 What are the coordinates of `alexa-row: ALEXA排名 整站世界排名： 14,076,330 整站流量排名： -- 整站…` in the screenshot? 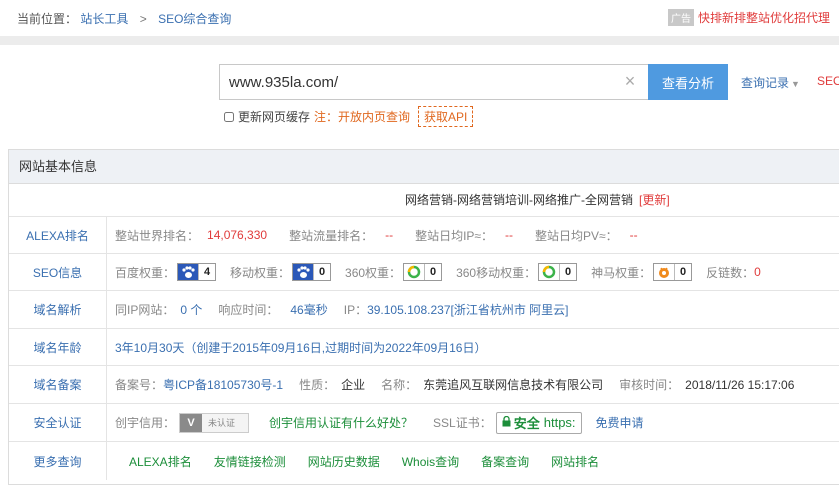 It's located at (424, 235).